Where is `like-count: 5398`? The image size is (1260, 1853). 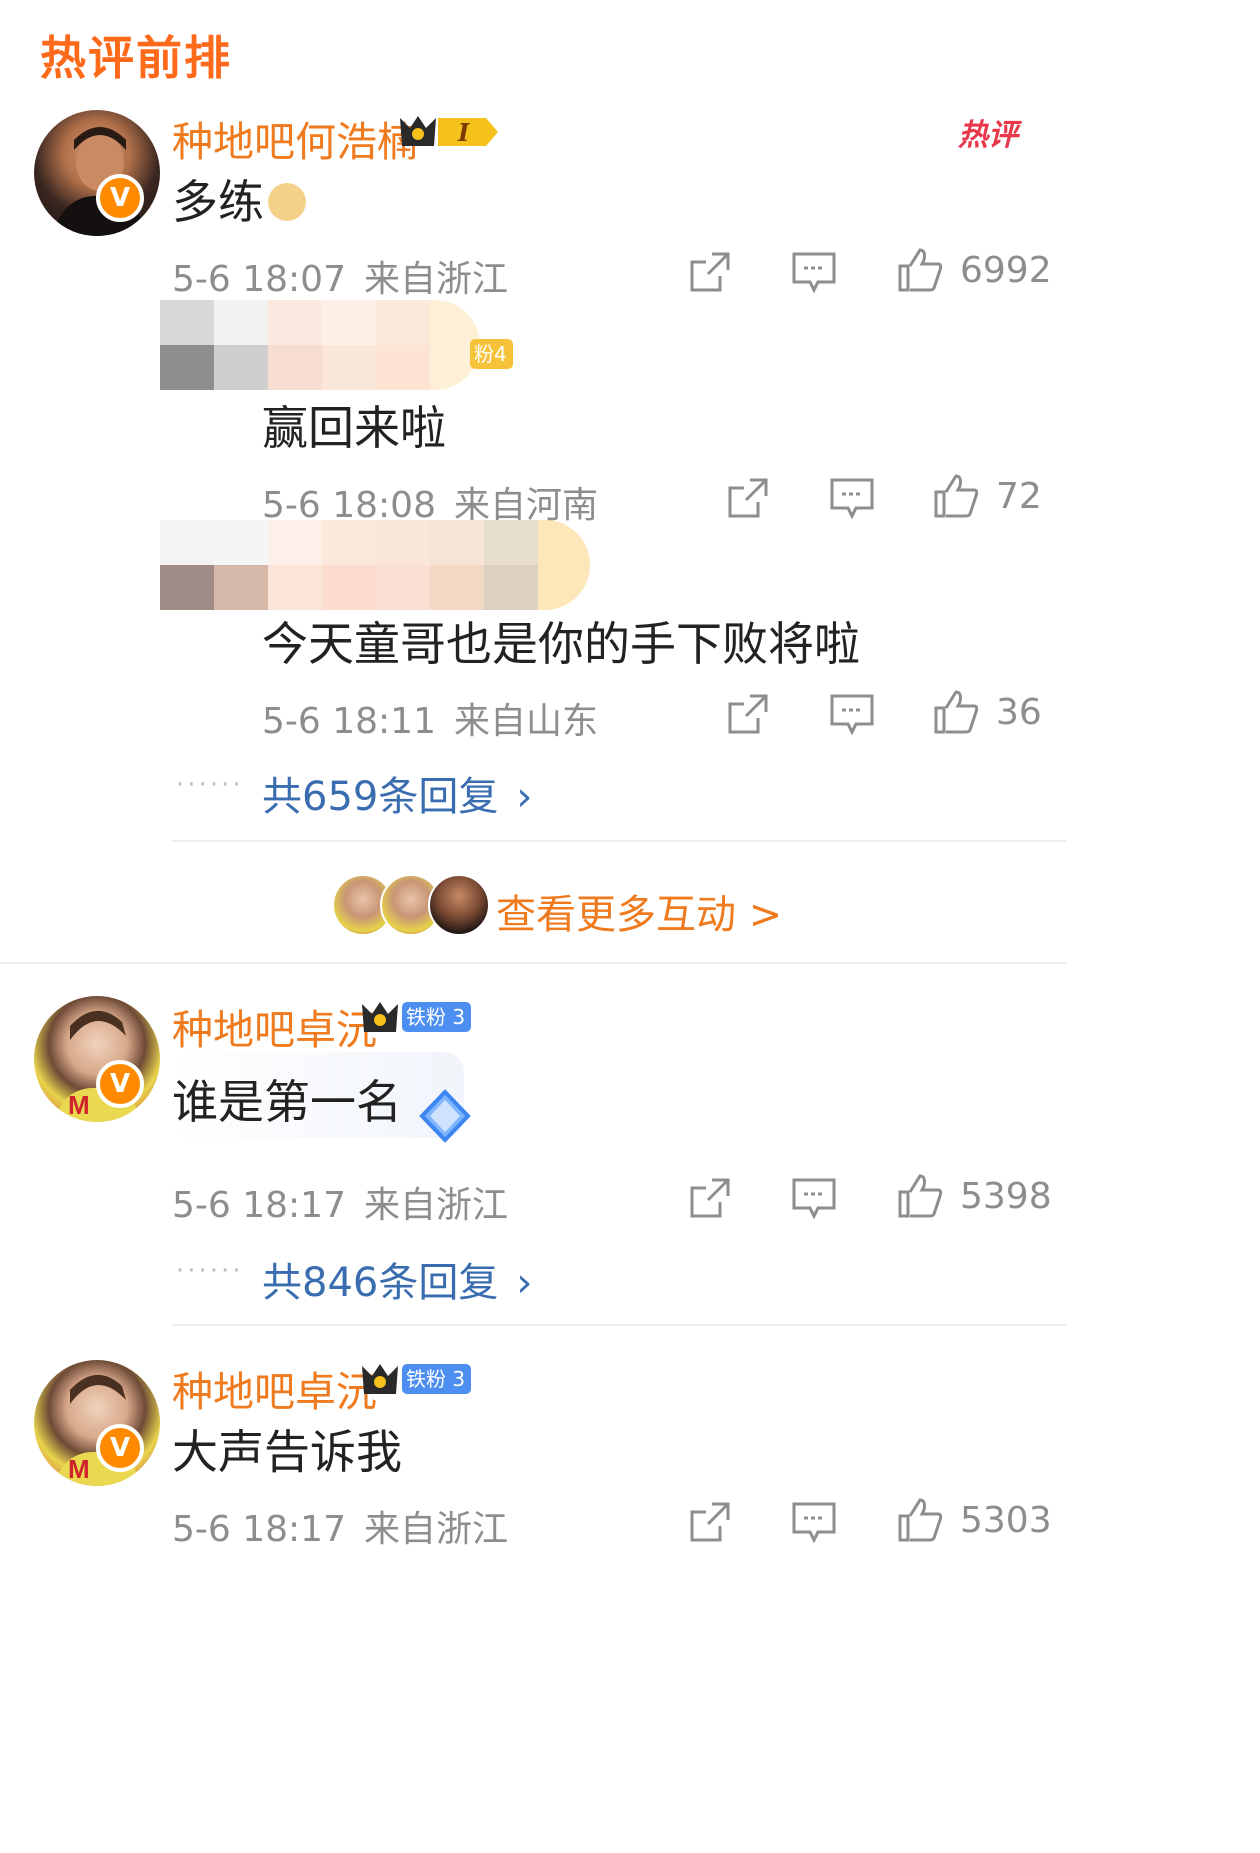
like-count: 5398 is located at coordinates (1006, 1196).